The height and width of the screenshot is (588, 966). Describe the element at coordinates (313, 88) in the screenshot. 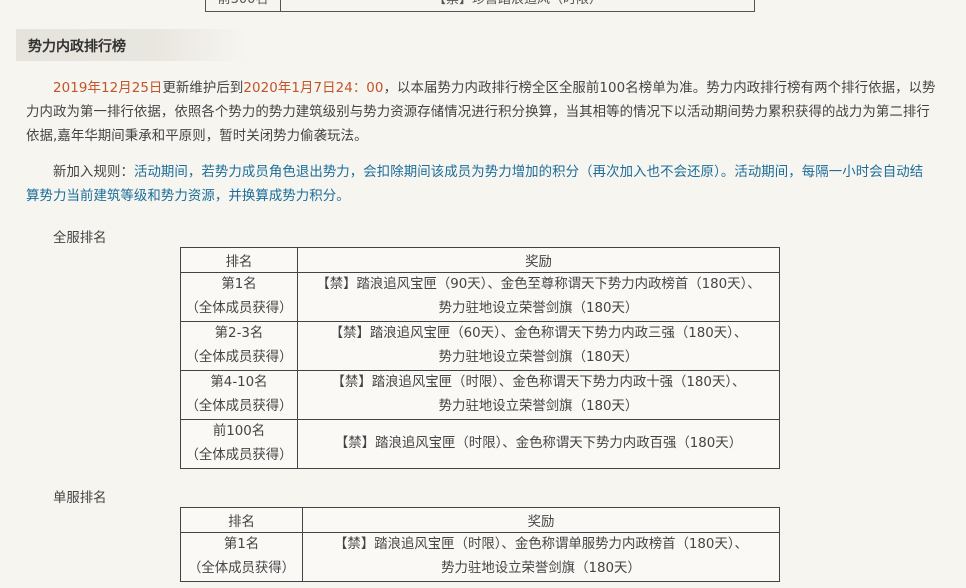

I see `end-date: 2020年1月7日24：00` at that location.